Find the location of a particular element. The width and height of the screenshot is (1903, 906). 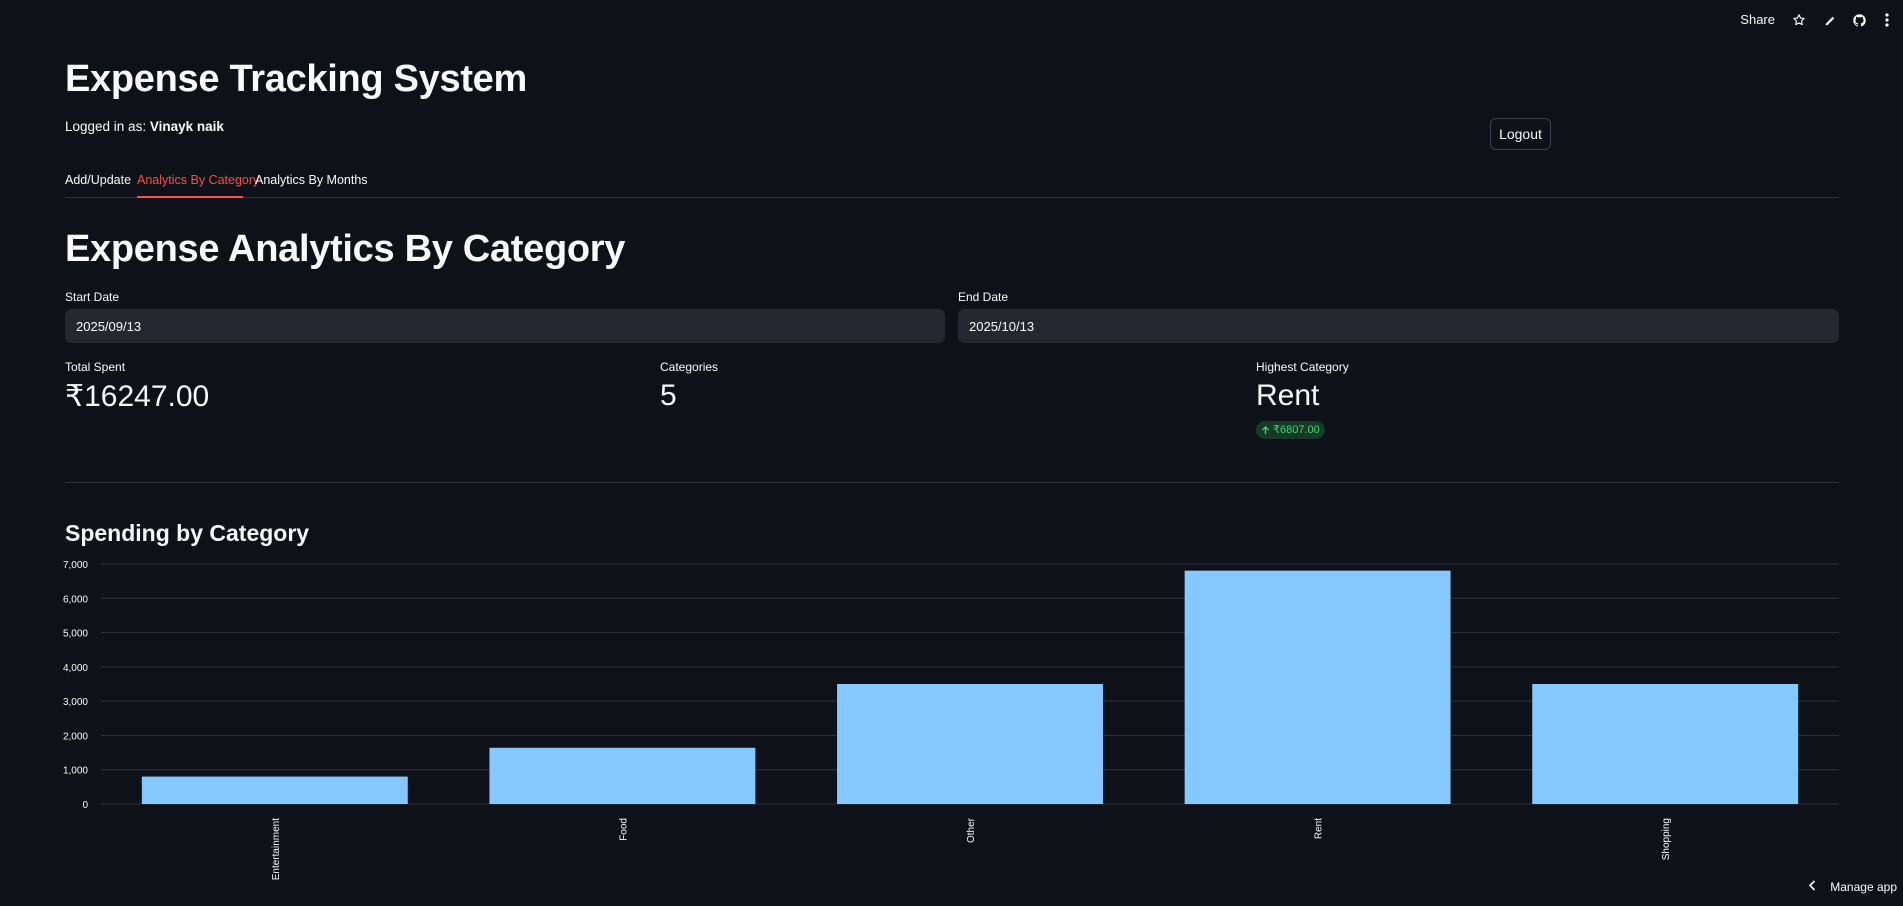

app-title: Expense Tracking System is located at coordinates (296, 79).